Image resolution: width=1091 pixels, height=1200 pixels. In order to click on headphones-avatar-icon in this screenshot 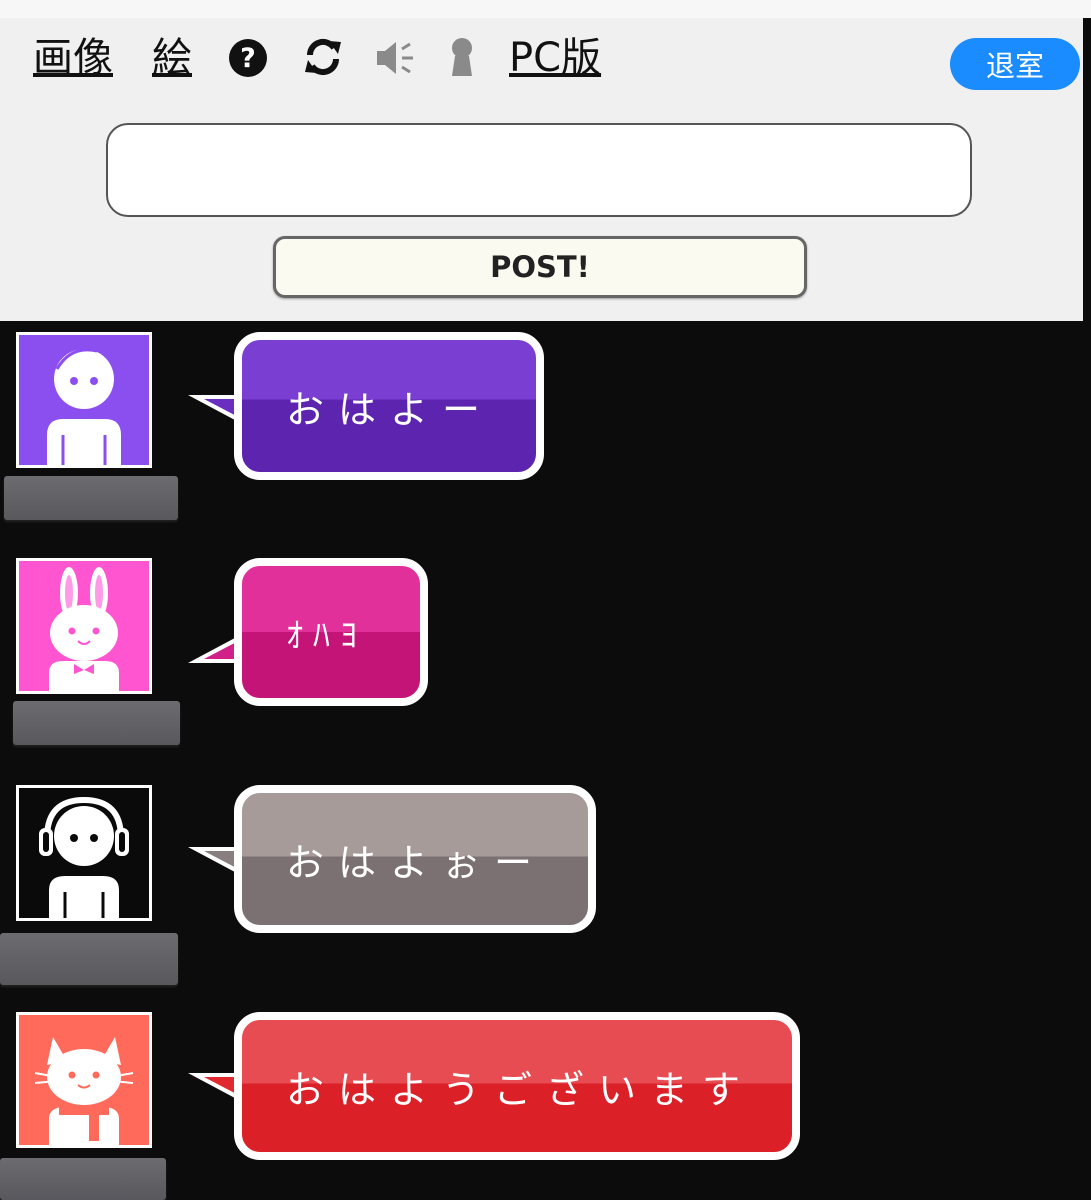, I will do `click(84, 857)`.